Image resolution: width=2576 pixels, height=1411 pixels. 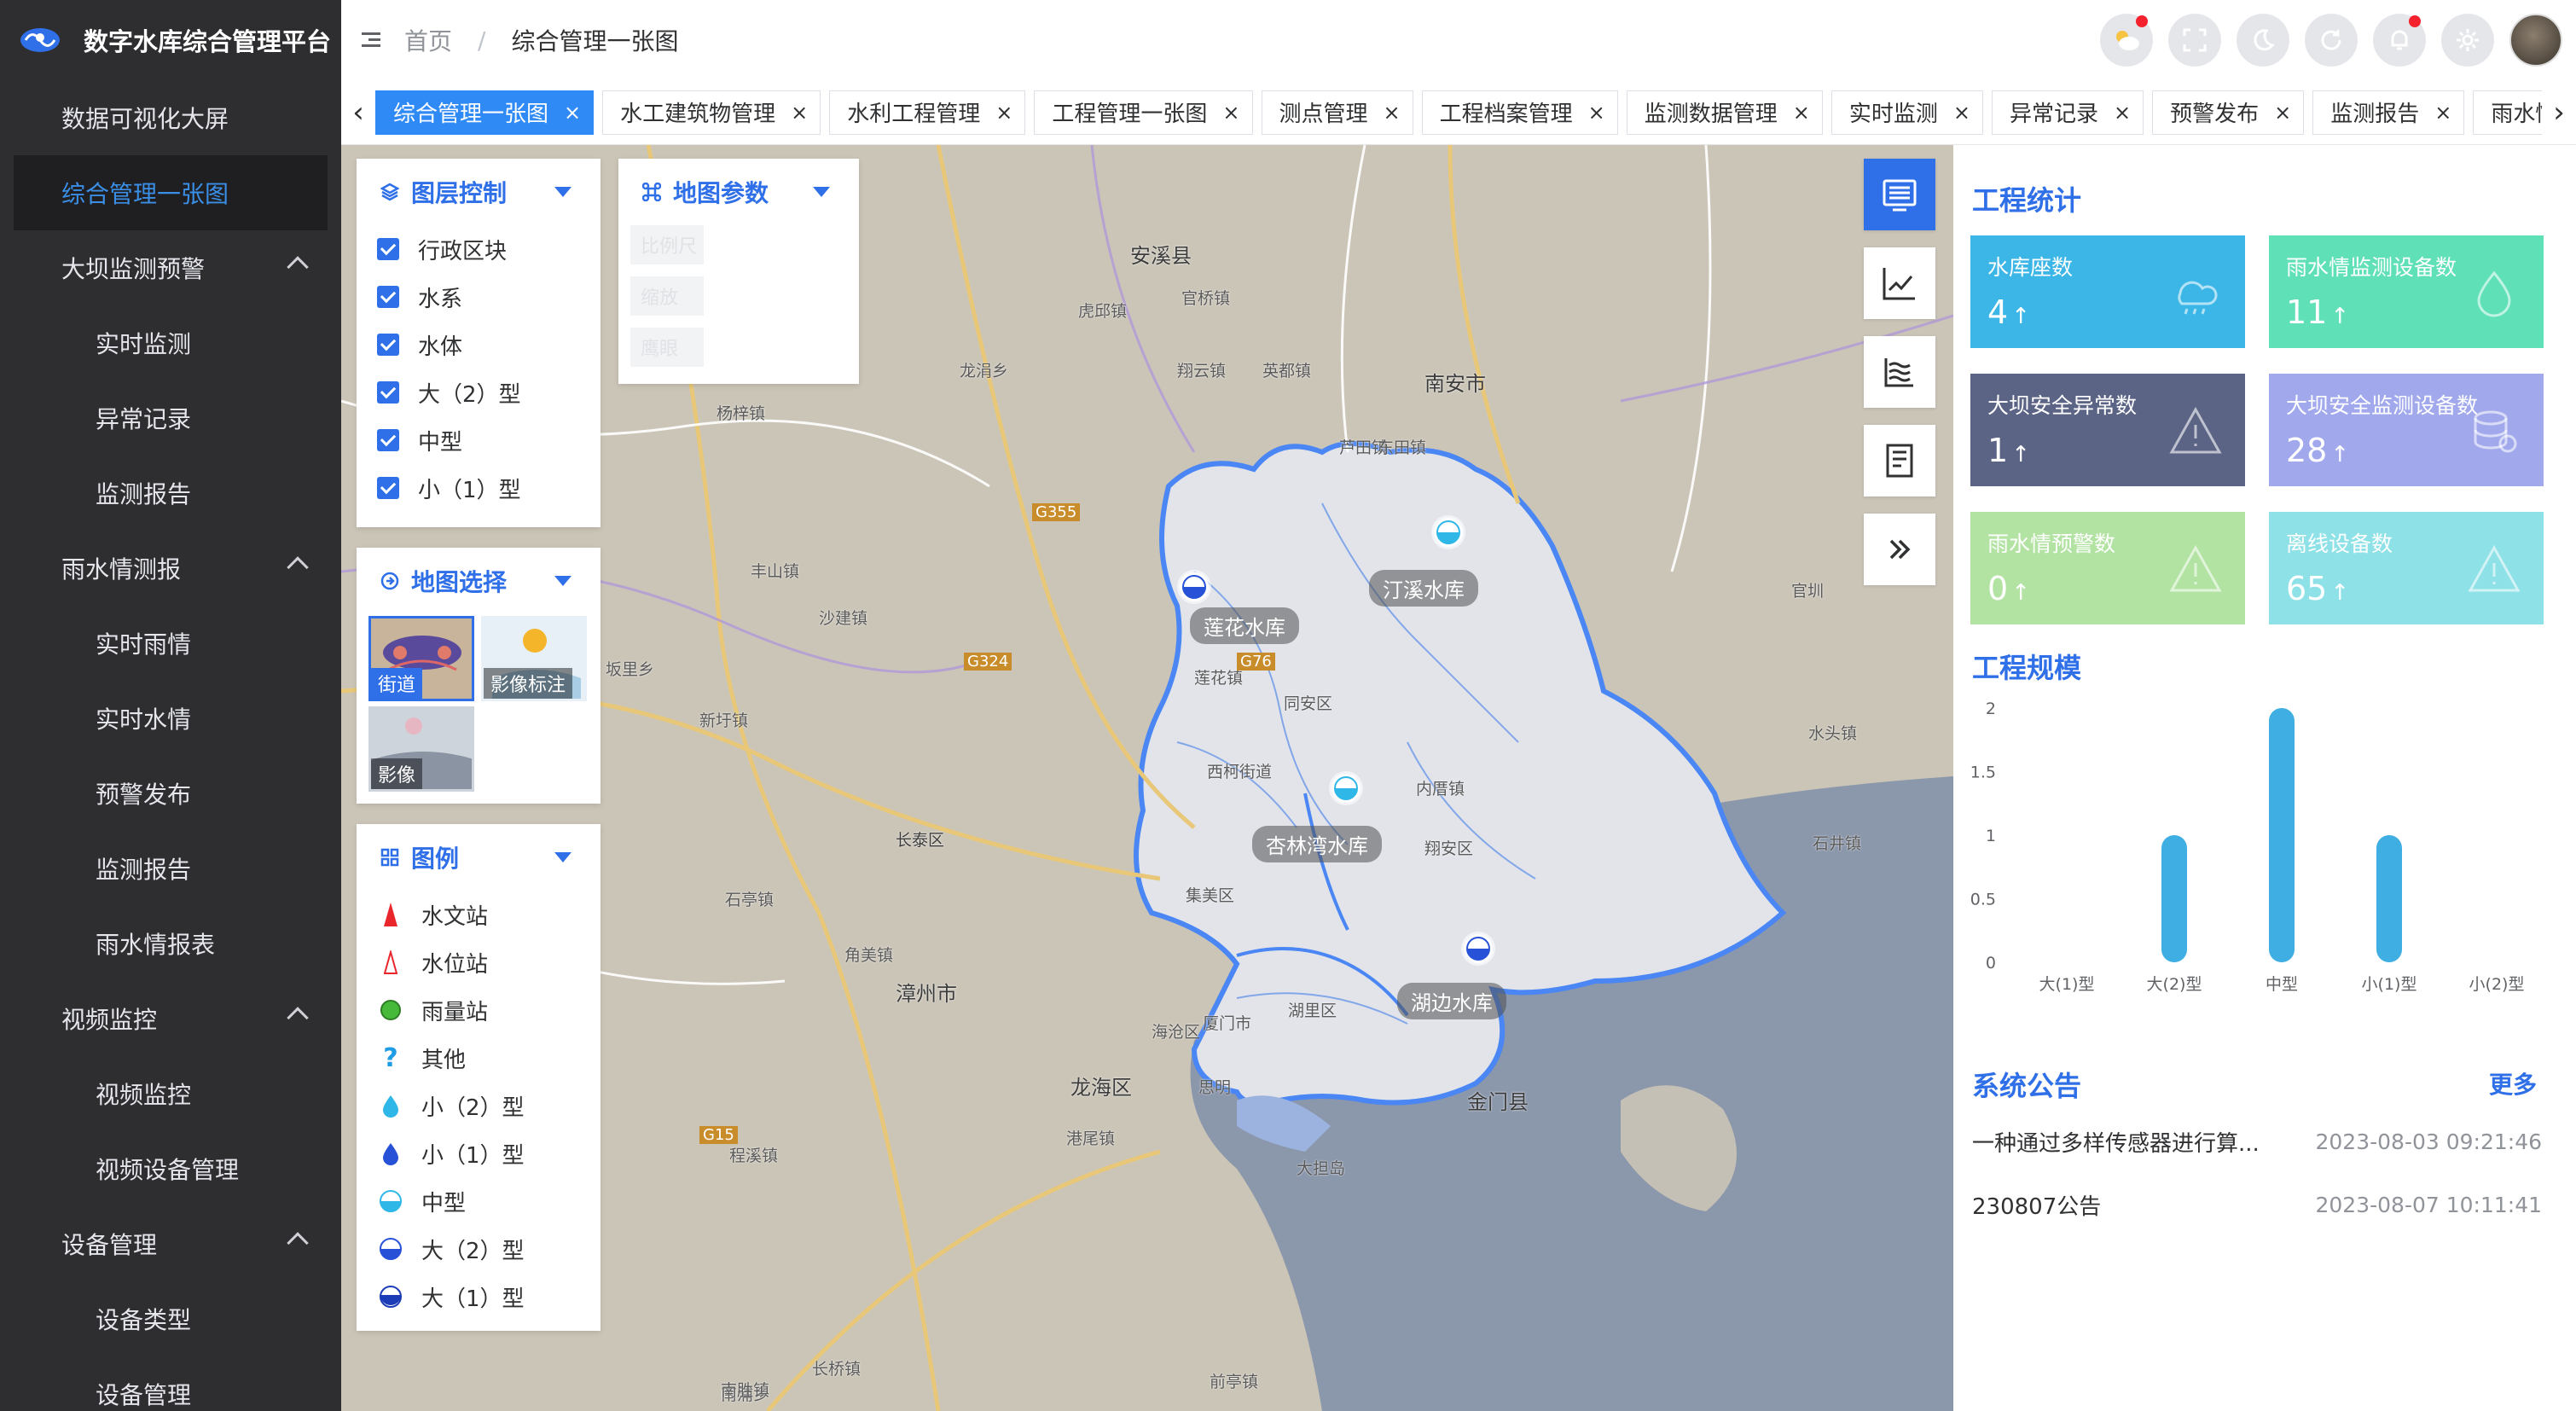 I want to click on notices-more-link: 更多, so click(x=2513, y=1083).